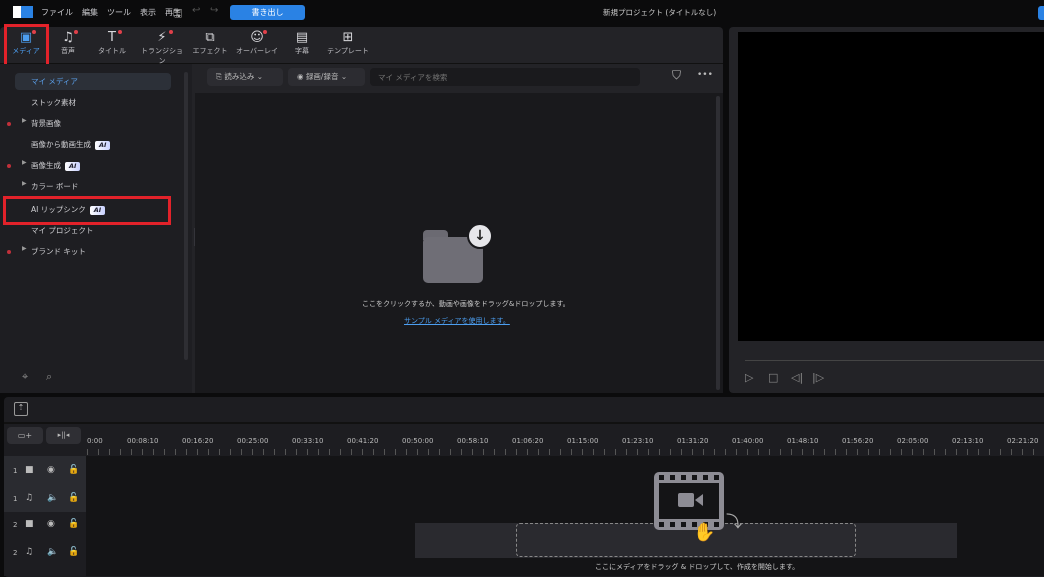 This screenshot has height=577, width=1044. What do you see at coordinates (818, 377) in the screenshot?
I see `next-frame-icon: |▷` at bounding box center [818, 377].